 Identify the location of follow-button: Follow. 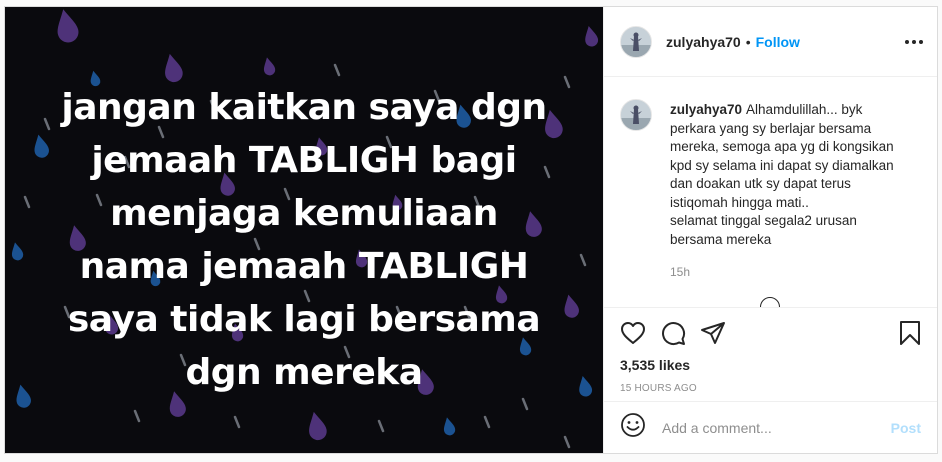
(778, 42).